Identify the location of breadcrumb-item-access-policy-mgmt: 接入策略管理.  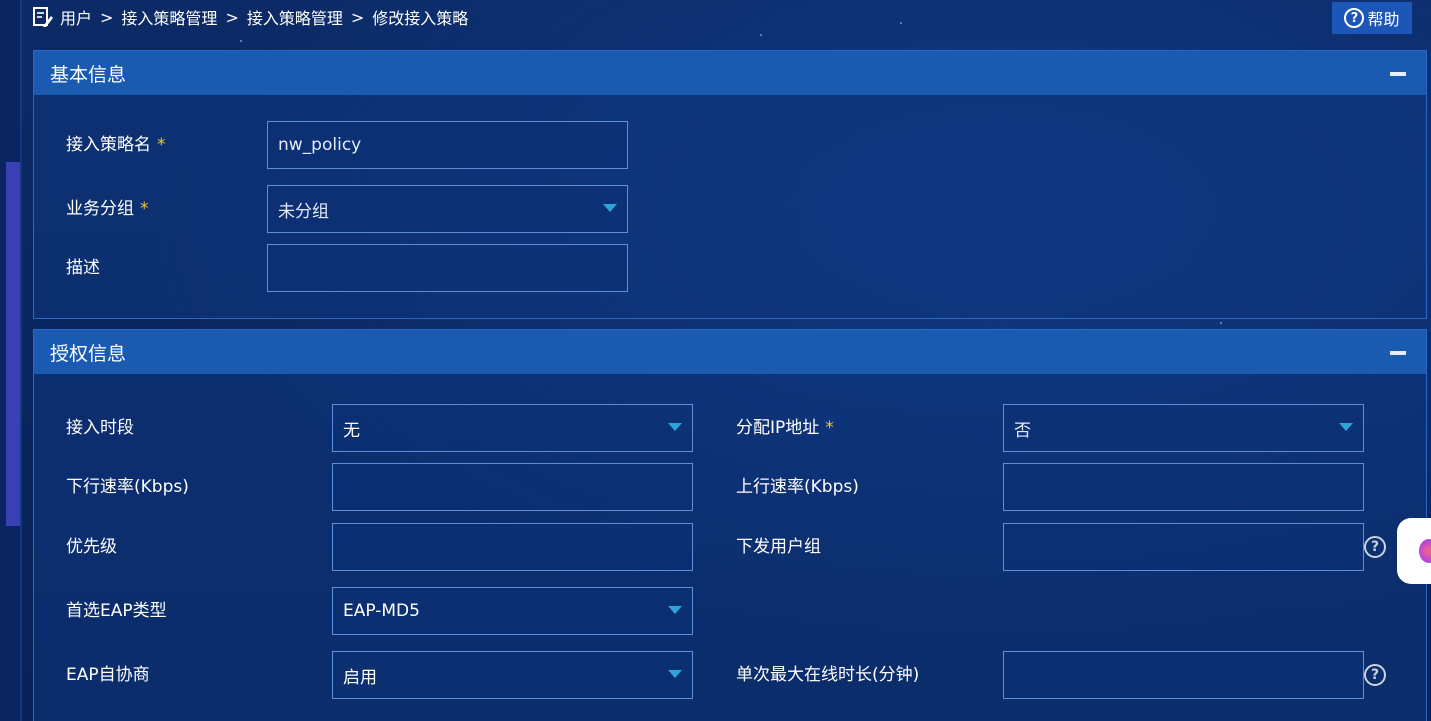
(169, 17).